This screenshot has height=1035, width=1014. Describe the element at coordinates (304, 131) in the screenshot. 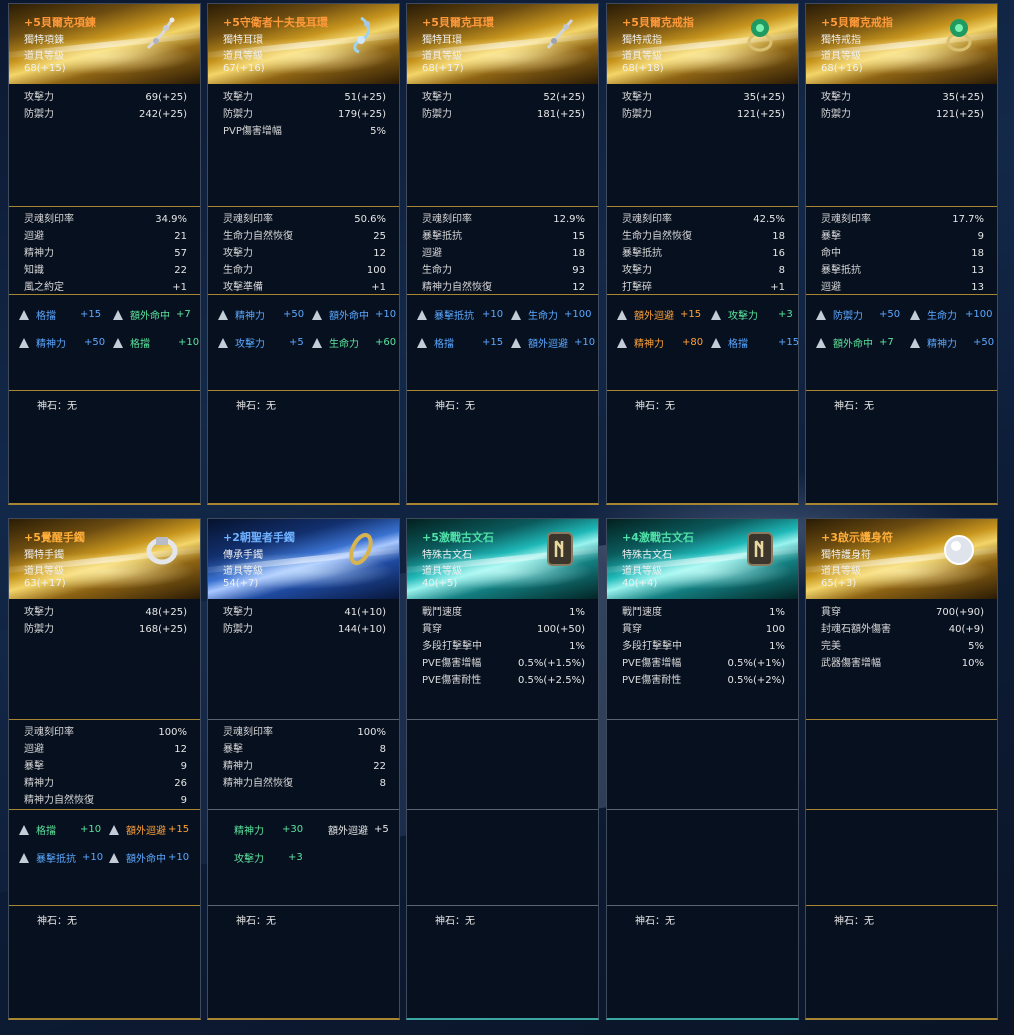

I see `stat-row: PVP傷害增幅 5%` at that location.